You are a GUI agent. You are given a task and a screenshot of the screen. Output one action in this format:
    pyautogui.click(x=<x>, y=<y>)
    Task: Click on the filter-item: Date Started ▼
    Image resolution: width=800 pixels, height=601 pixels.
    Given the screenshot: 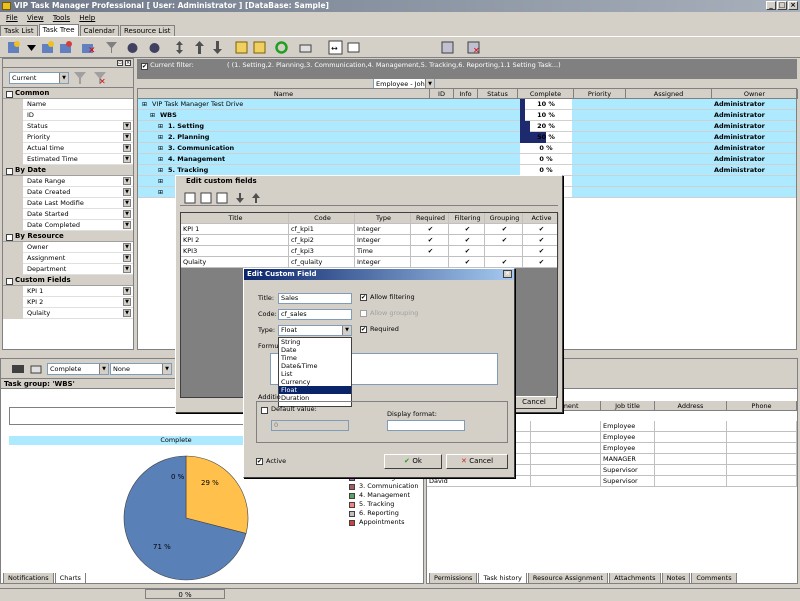 What is the action you would take?
    pyautogui.click(x=68, y=214)
    